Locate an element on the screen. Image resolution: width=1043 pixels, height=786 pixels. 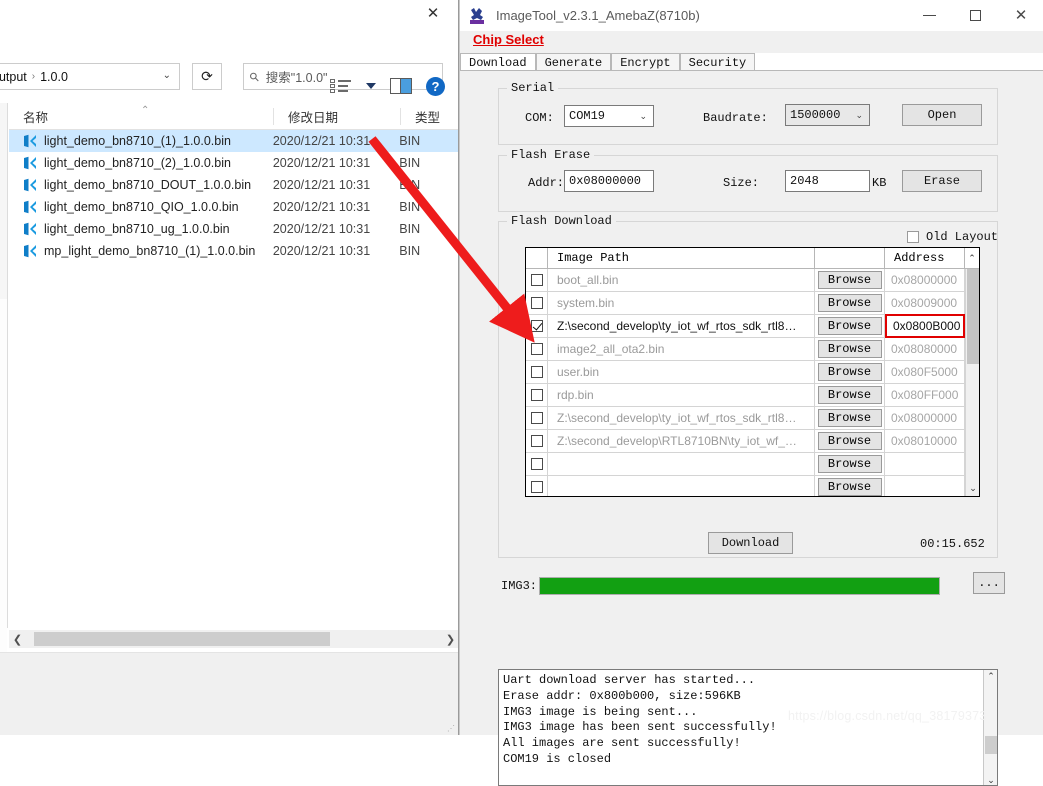
console-scrollbar: ⌃ ⌄ is located at coordinates (990, 727).